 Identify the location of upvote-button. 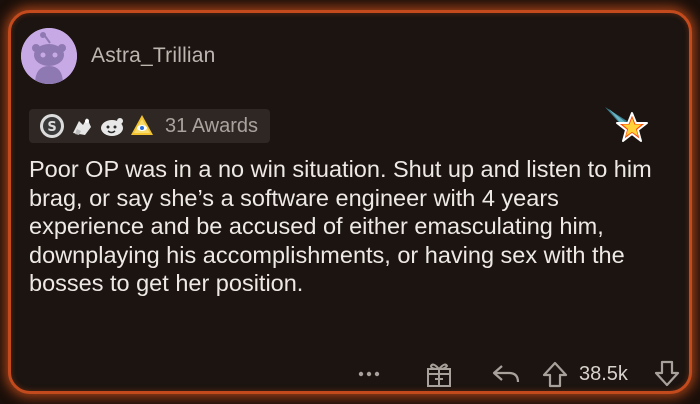
(555, 374).